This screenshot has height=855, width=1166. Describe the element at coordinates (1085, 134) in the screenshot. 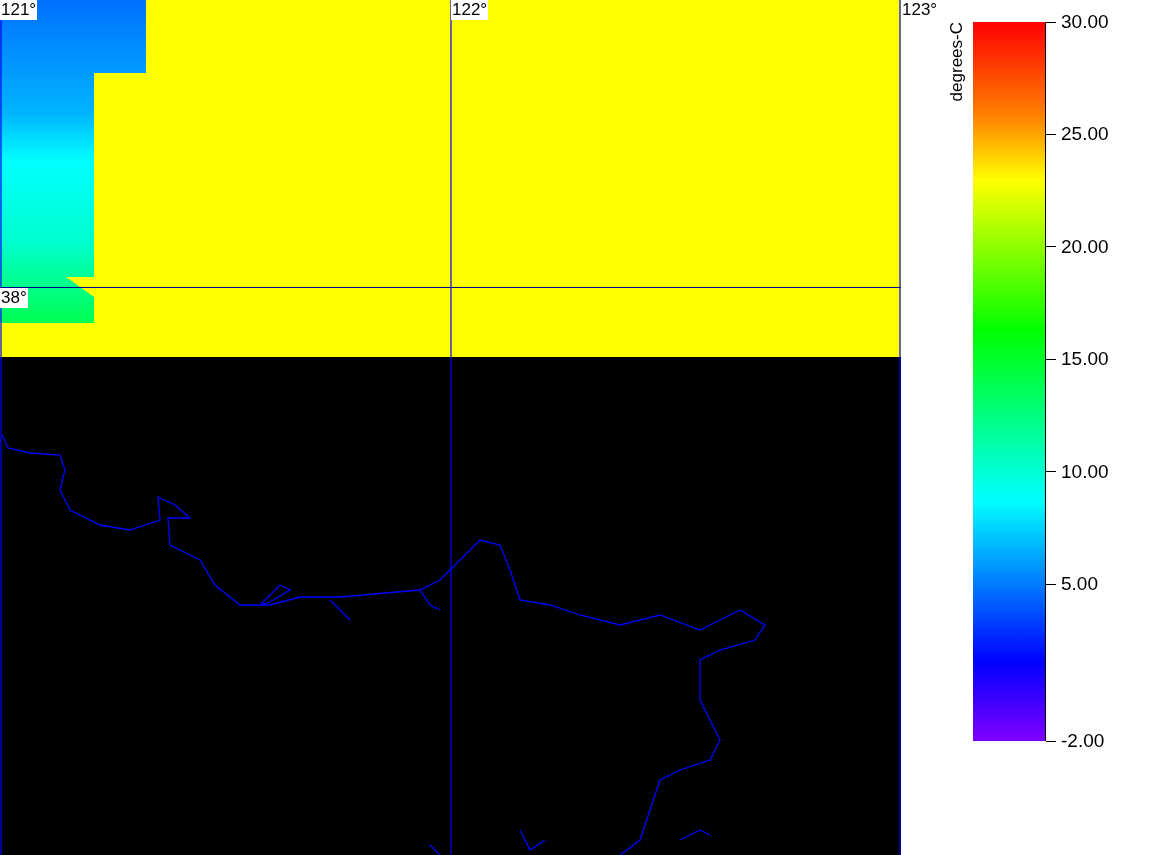

I see `tick-label: 25.00` at that location.